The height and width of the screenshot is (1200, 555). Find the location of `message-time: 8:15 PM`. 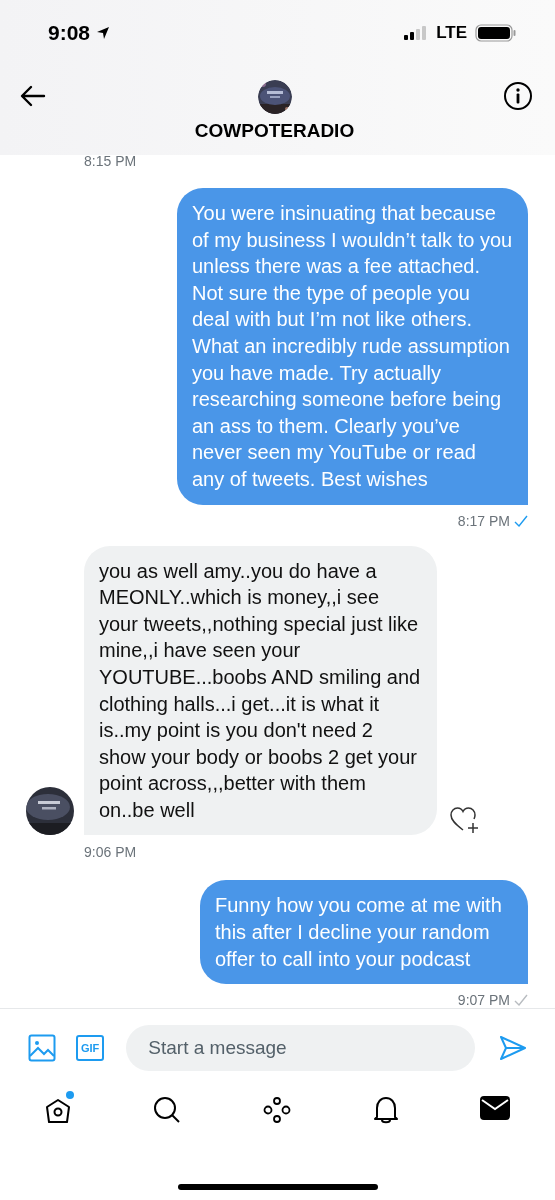

message-time: 8:15 PM is located at coordinates (110, 162).